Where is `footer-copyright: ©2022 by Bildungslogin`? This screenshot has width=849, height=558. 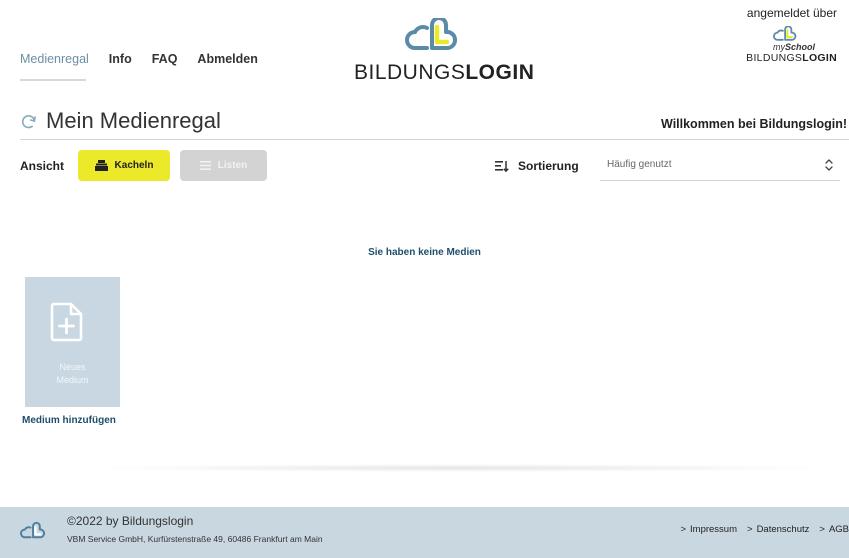 footer-copyright: ©2022 by Bildungslogin is located at coordinates (130, 521).